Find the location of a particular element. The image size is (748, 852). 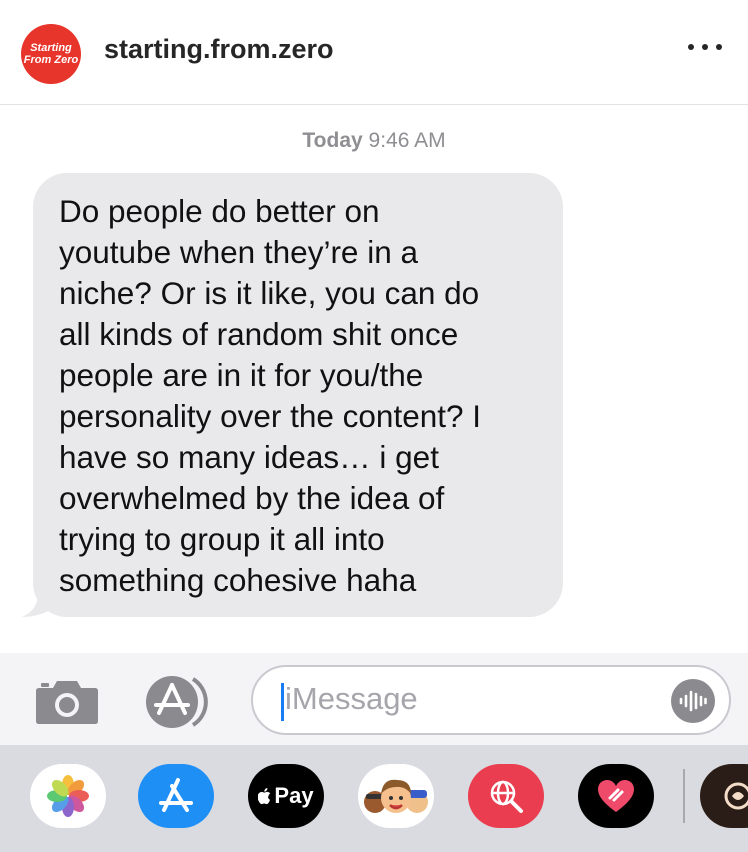

photos-flower-glyph is located at coordinates (68, 796).